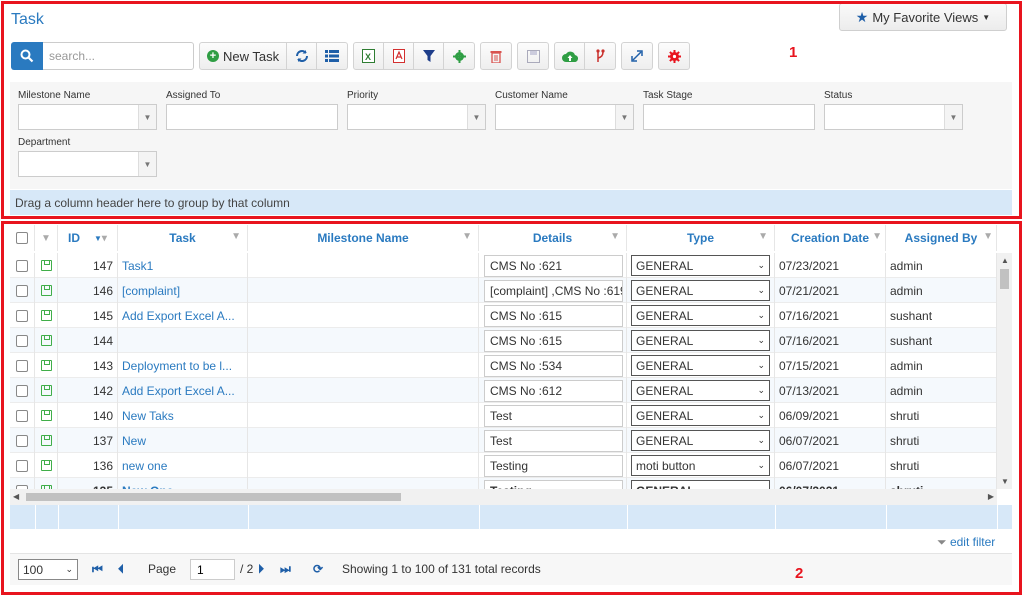 This screenshot has width=1024, height=597. Describe the element at coordinates (553, 238) in the screenshot. I see `column-header-details: Details ▼` at that location.